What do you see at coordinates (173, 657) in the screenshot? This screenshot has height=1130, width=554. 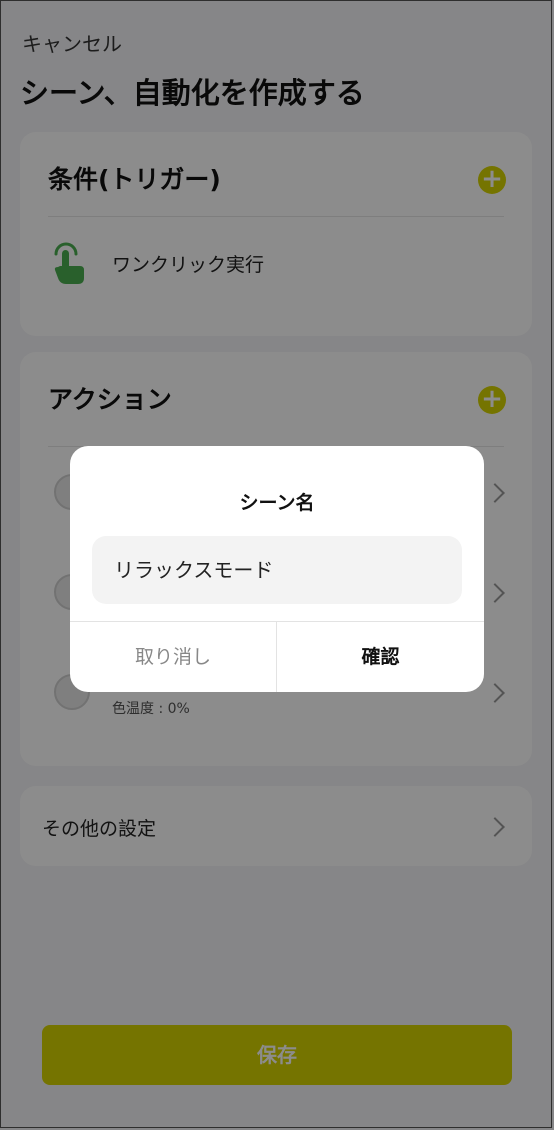 I see `dialog-cancel-button: 取り消し` at bounding box center [173, 657].